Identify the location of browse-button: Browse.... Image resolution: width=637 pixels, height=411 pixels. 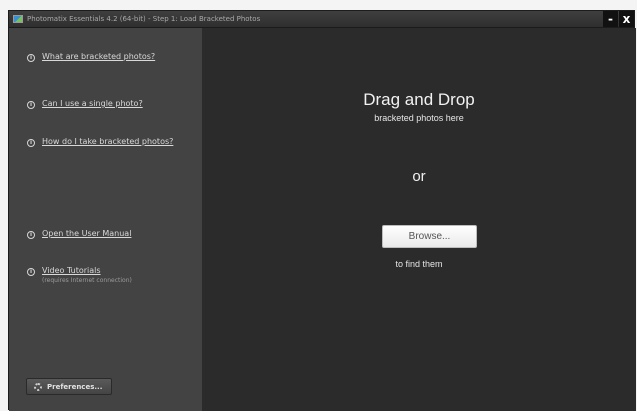
(429, 236).